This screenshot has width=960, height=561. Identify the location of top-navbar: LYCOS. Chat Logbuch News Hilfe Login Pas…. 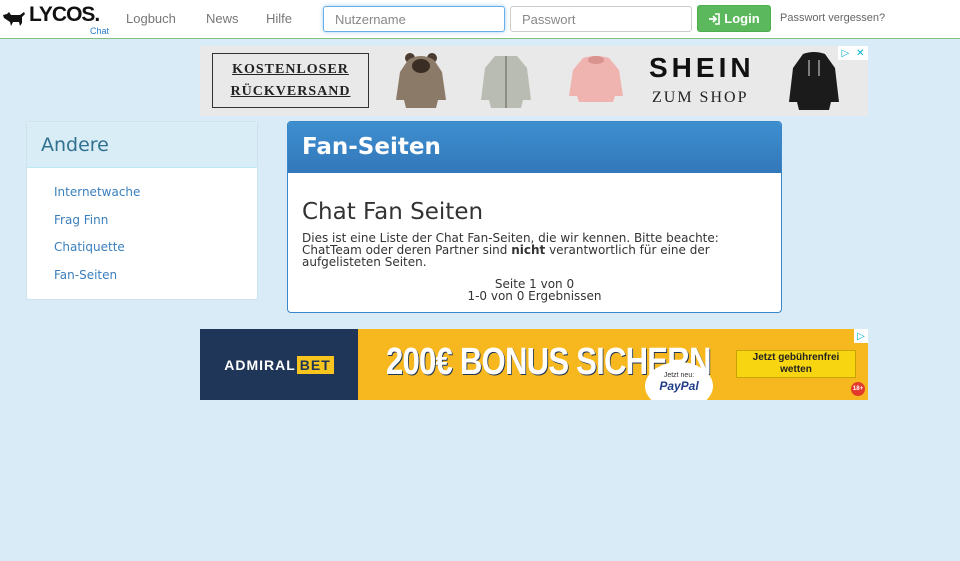
(480, 19).